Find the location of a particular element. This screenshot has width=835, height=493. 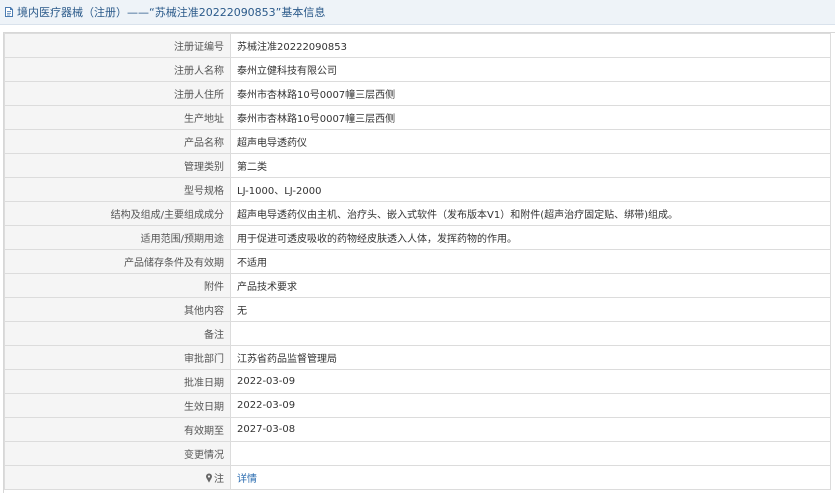

row-value: 产品技术要求 is located at coordinates (530, 285).